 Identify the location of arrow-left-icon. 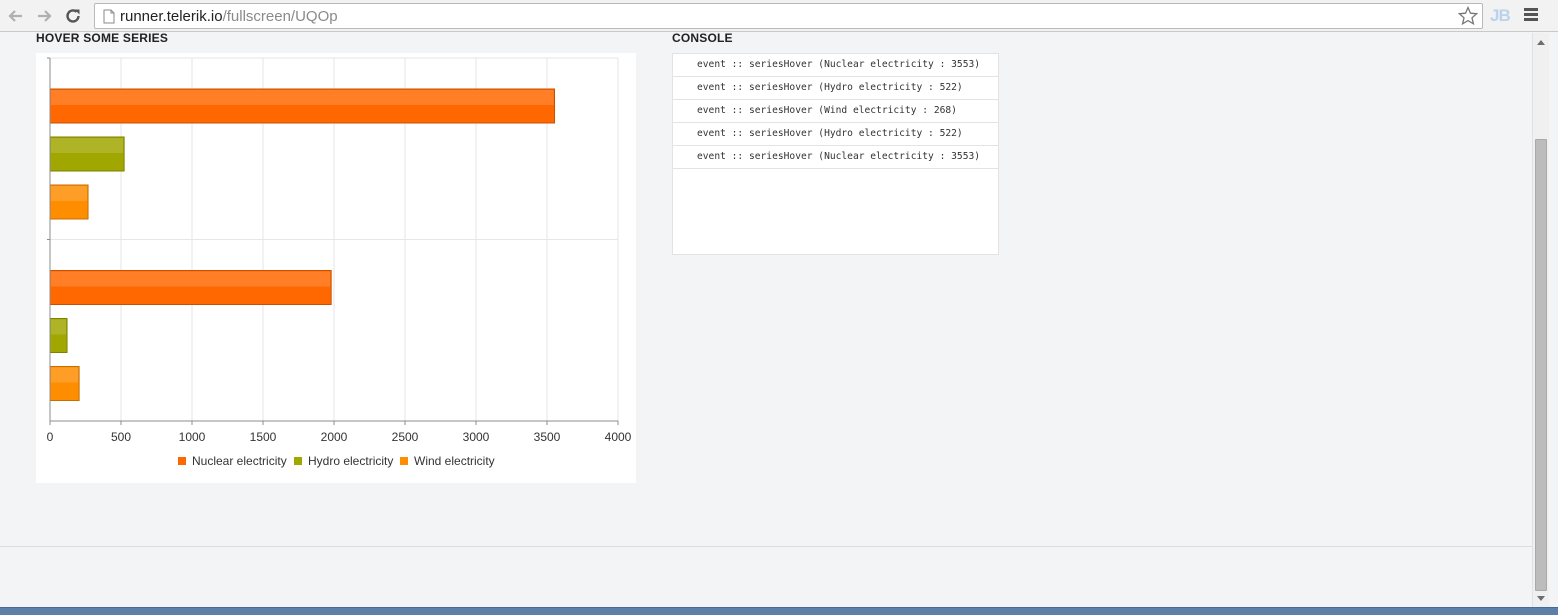
(15, 16).